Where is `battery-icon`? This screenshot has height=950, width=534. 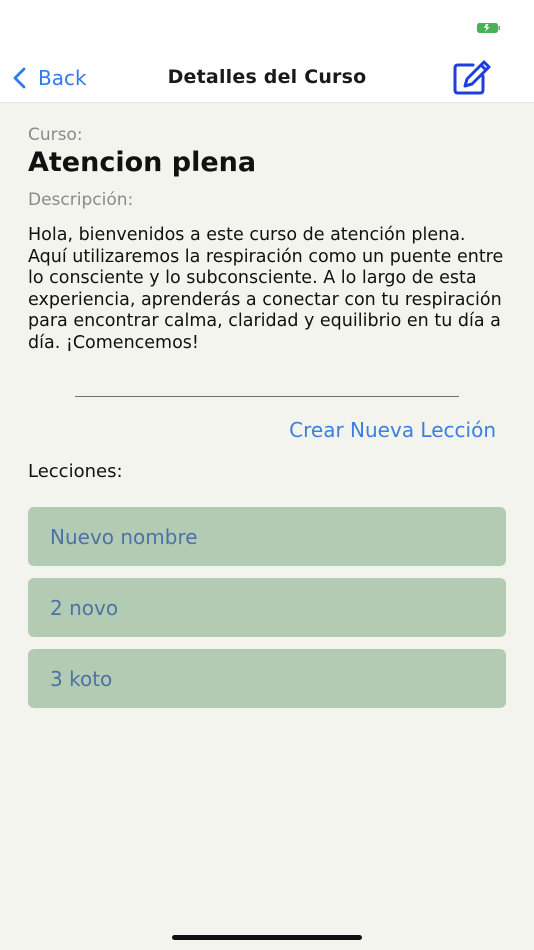
battery-icon is located at coordinates (488, 28).